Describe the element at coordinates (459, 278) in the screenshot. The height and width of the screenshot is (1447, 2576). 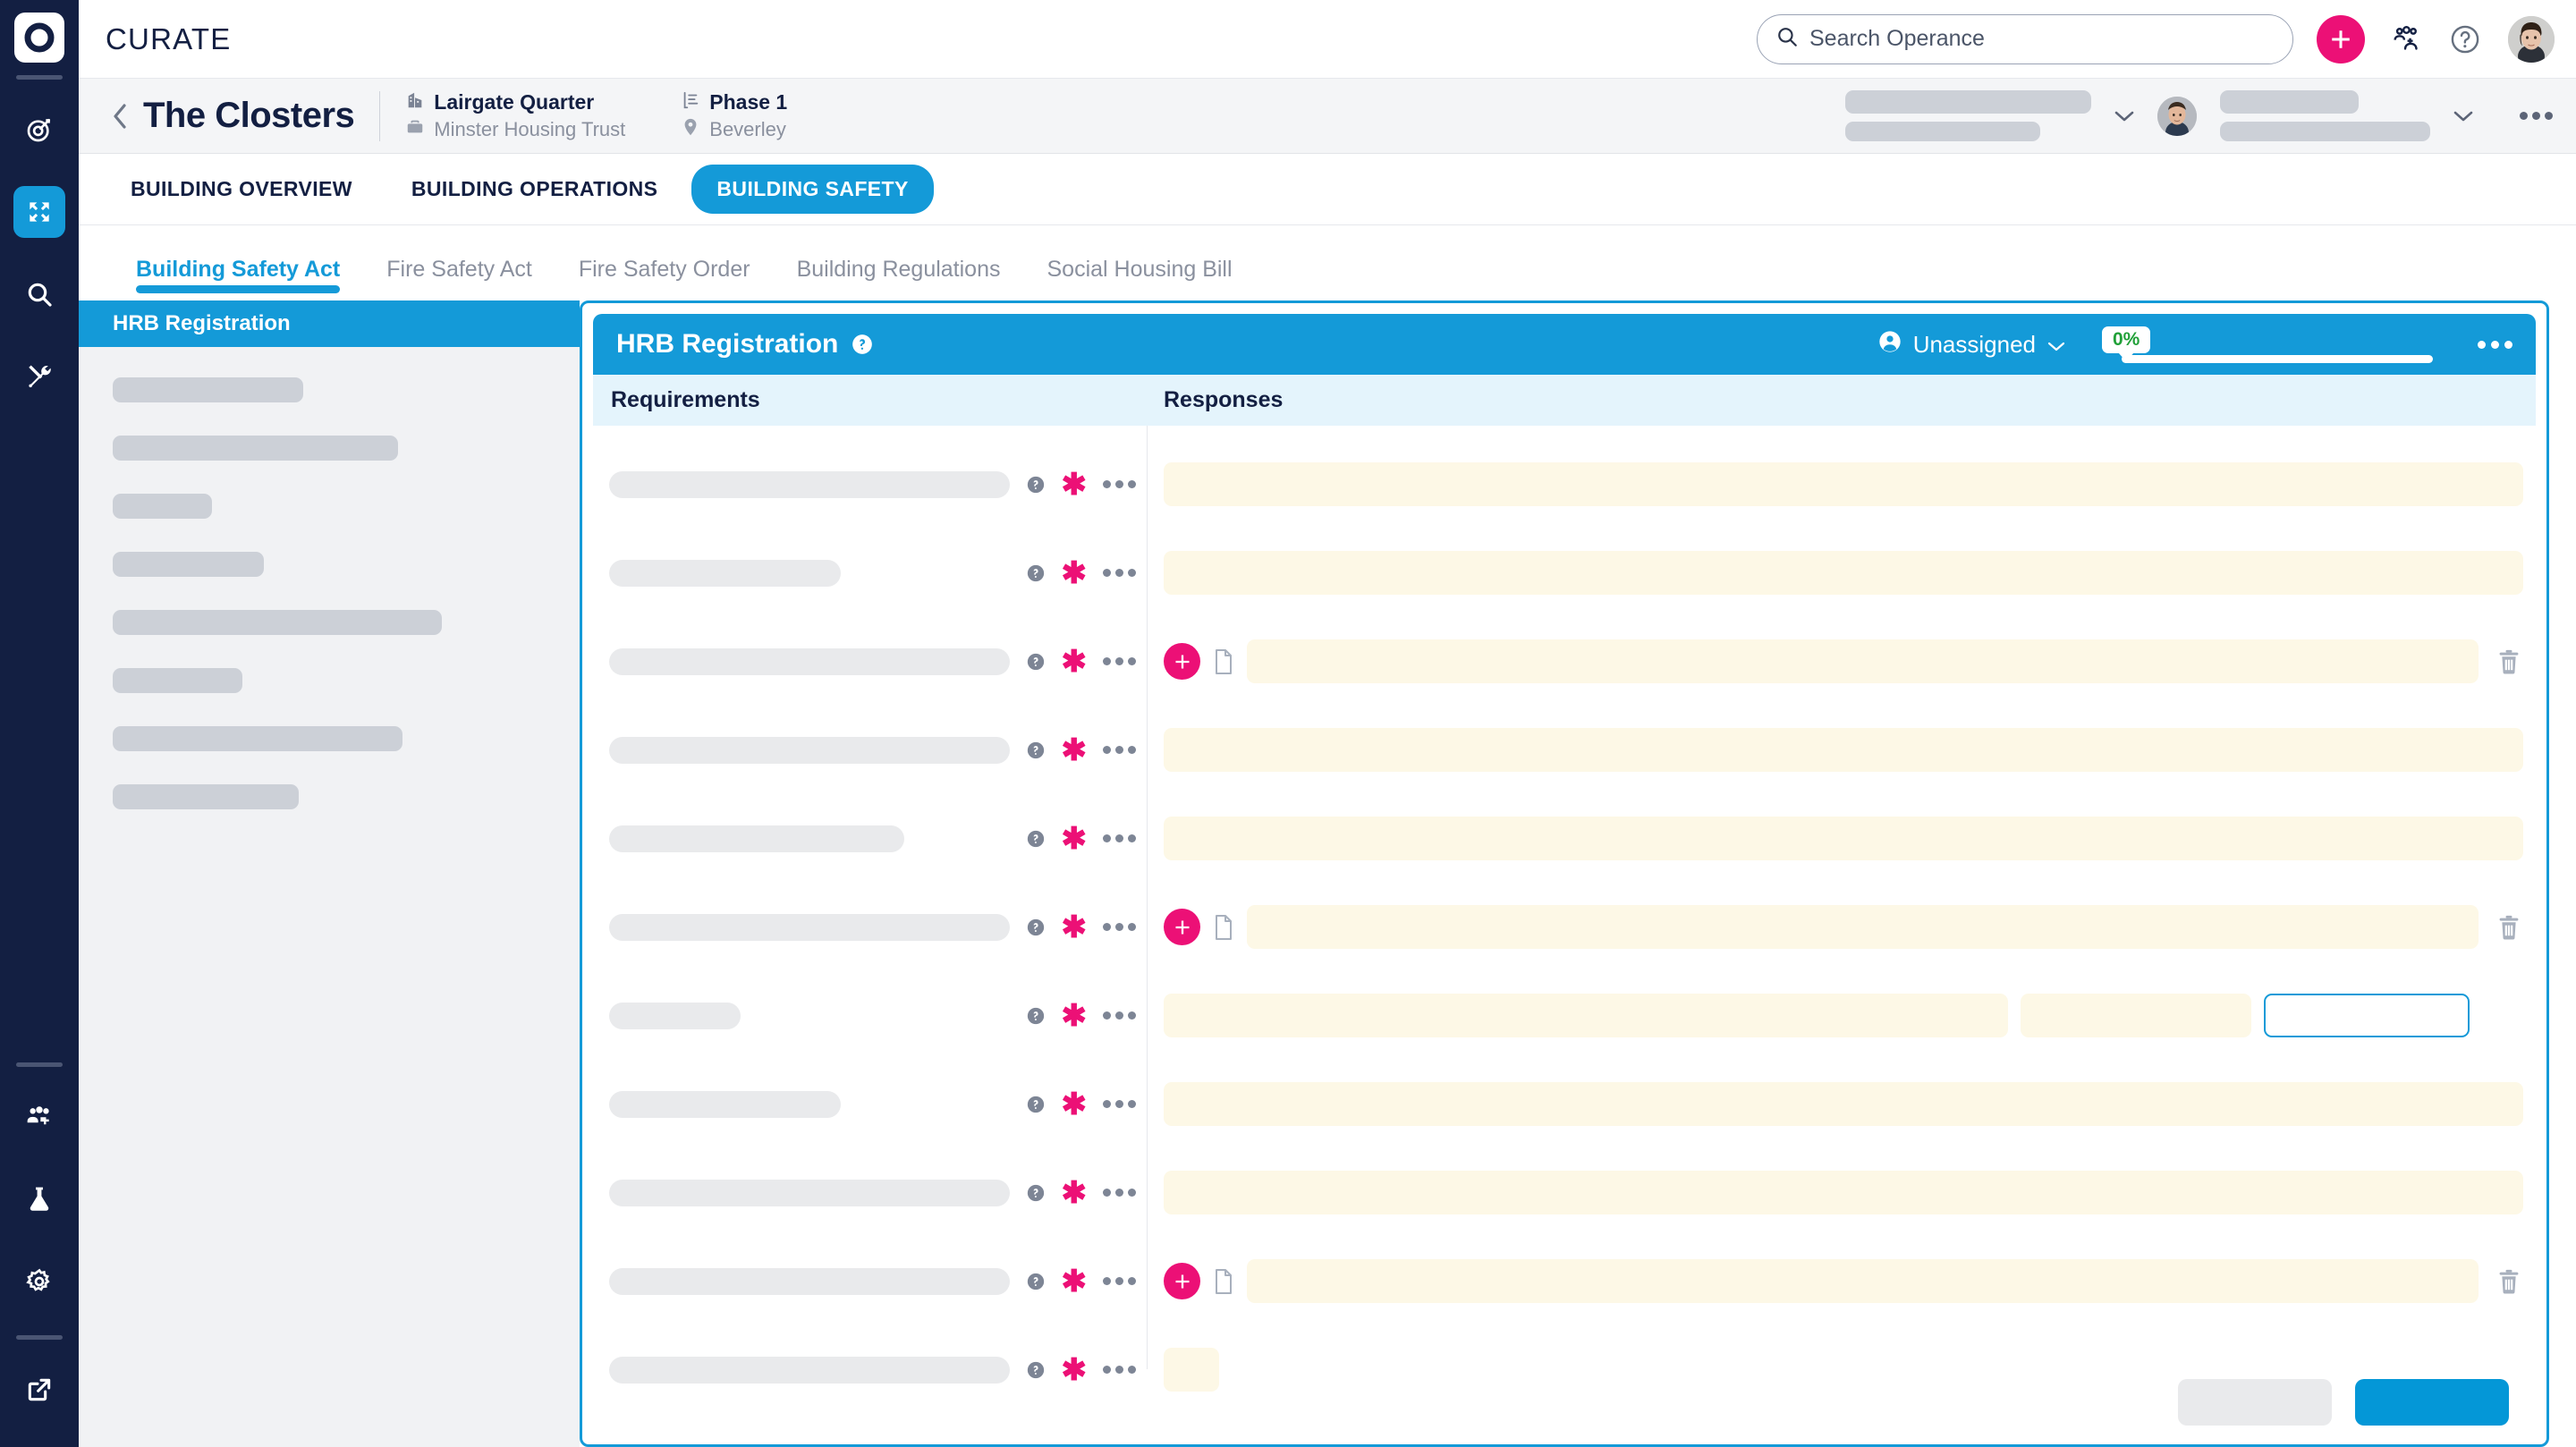
I see `subtab-fire-safety-act: Fire Safety Act` at that location.